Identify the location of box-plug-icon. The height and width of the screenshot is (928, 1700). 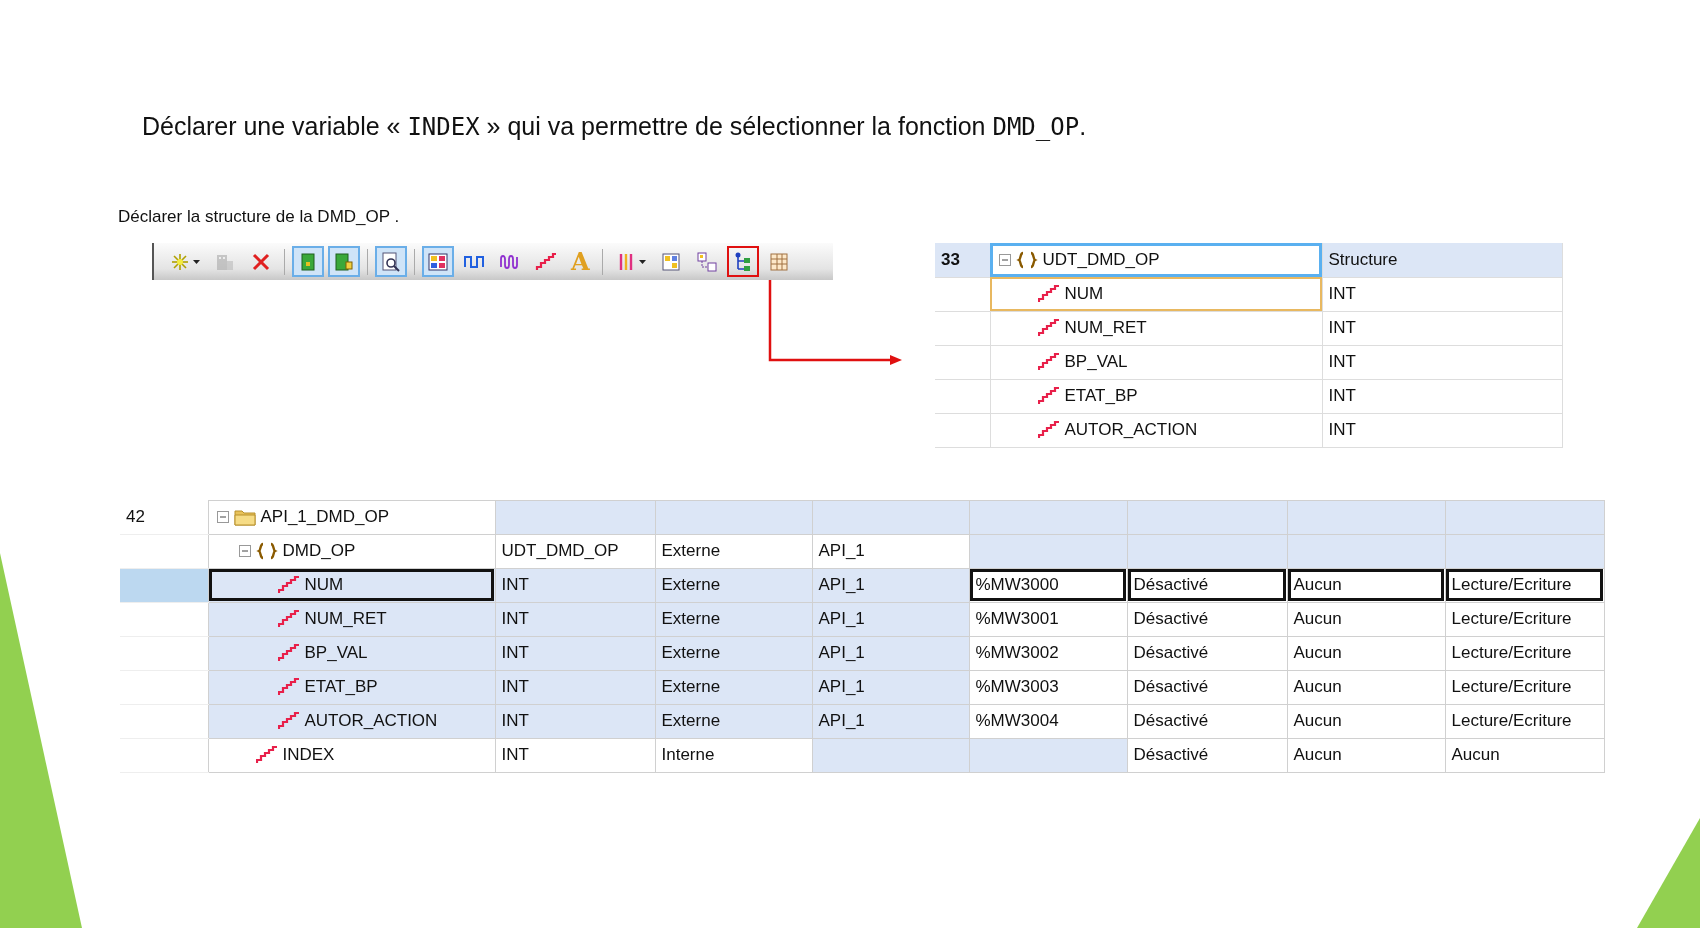
(344, 261).